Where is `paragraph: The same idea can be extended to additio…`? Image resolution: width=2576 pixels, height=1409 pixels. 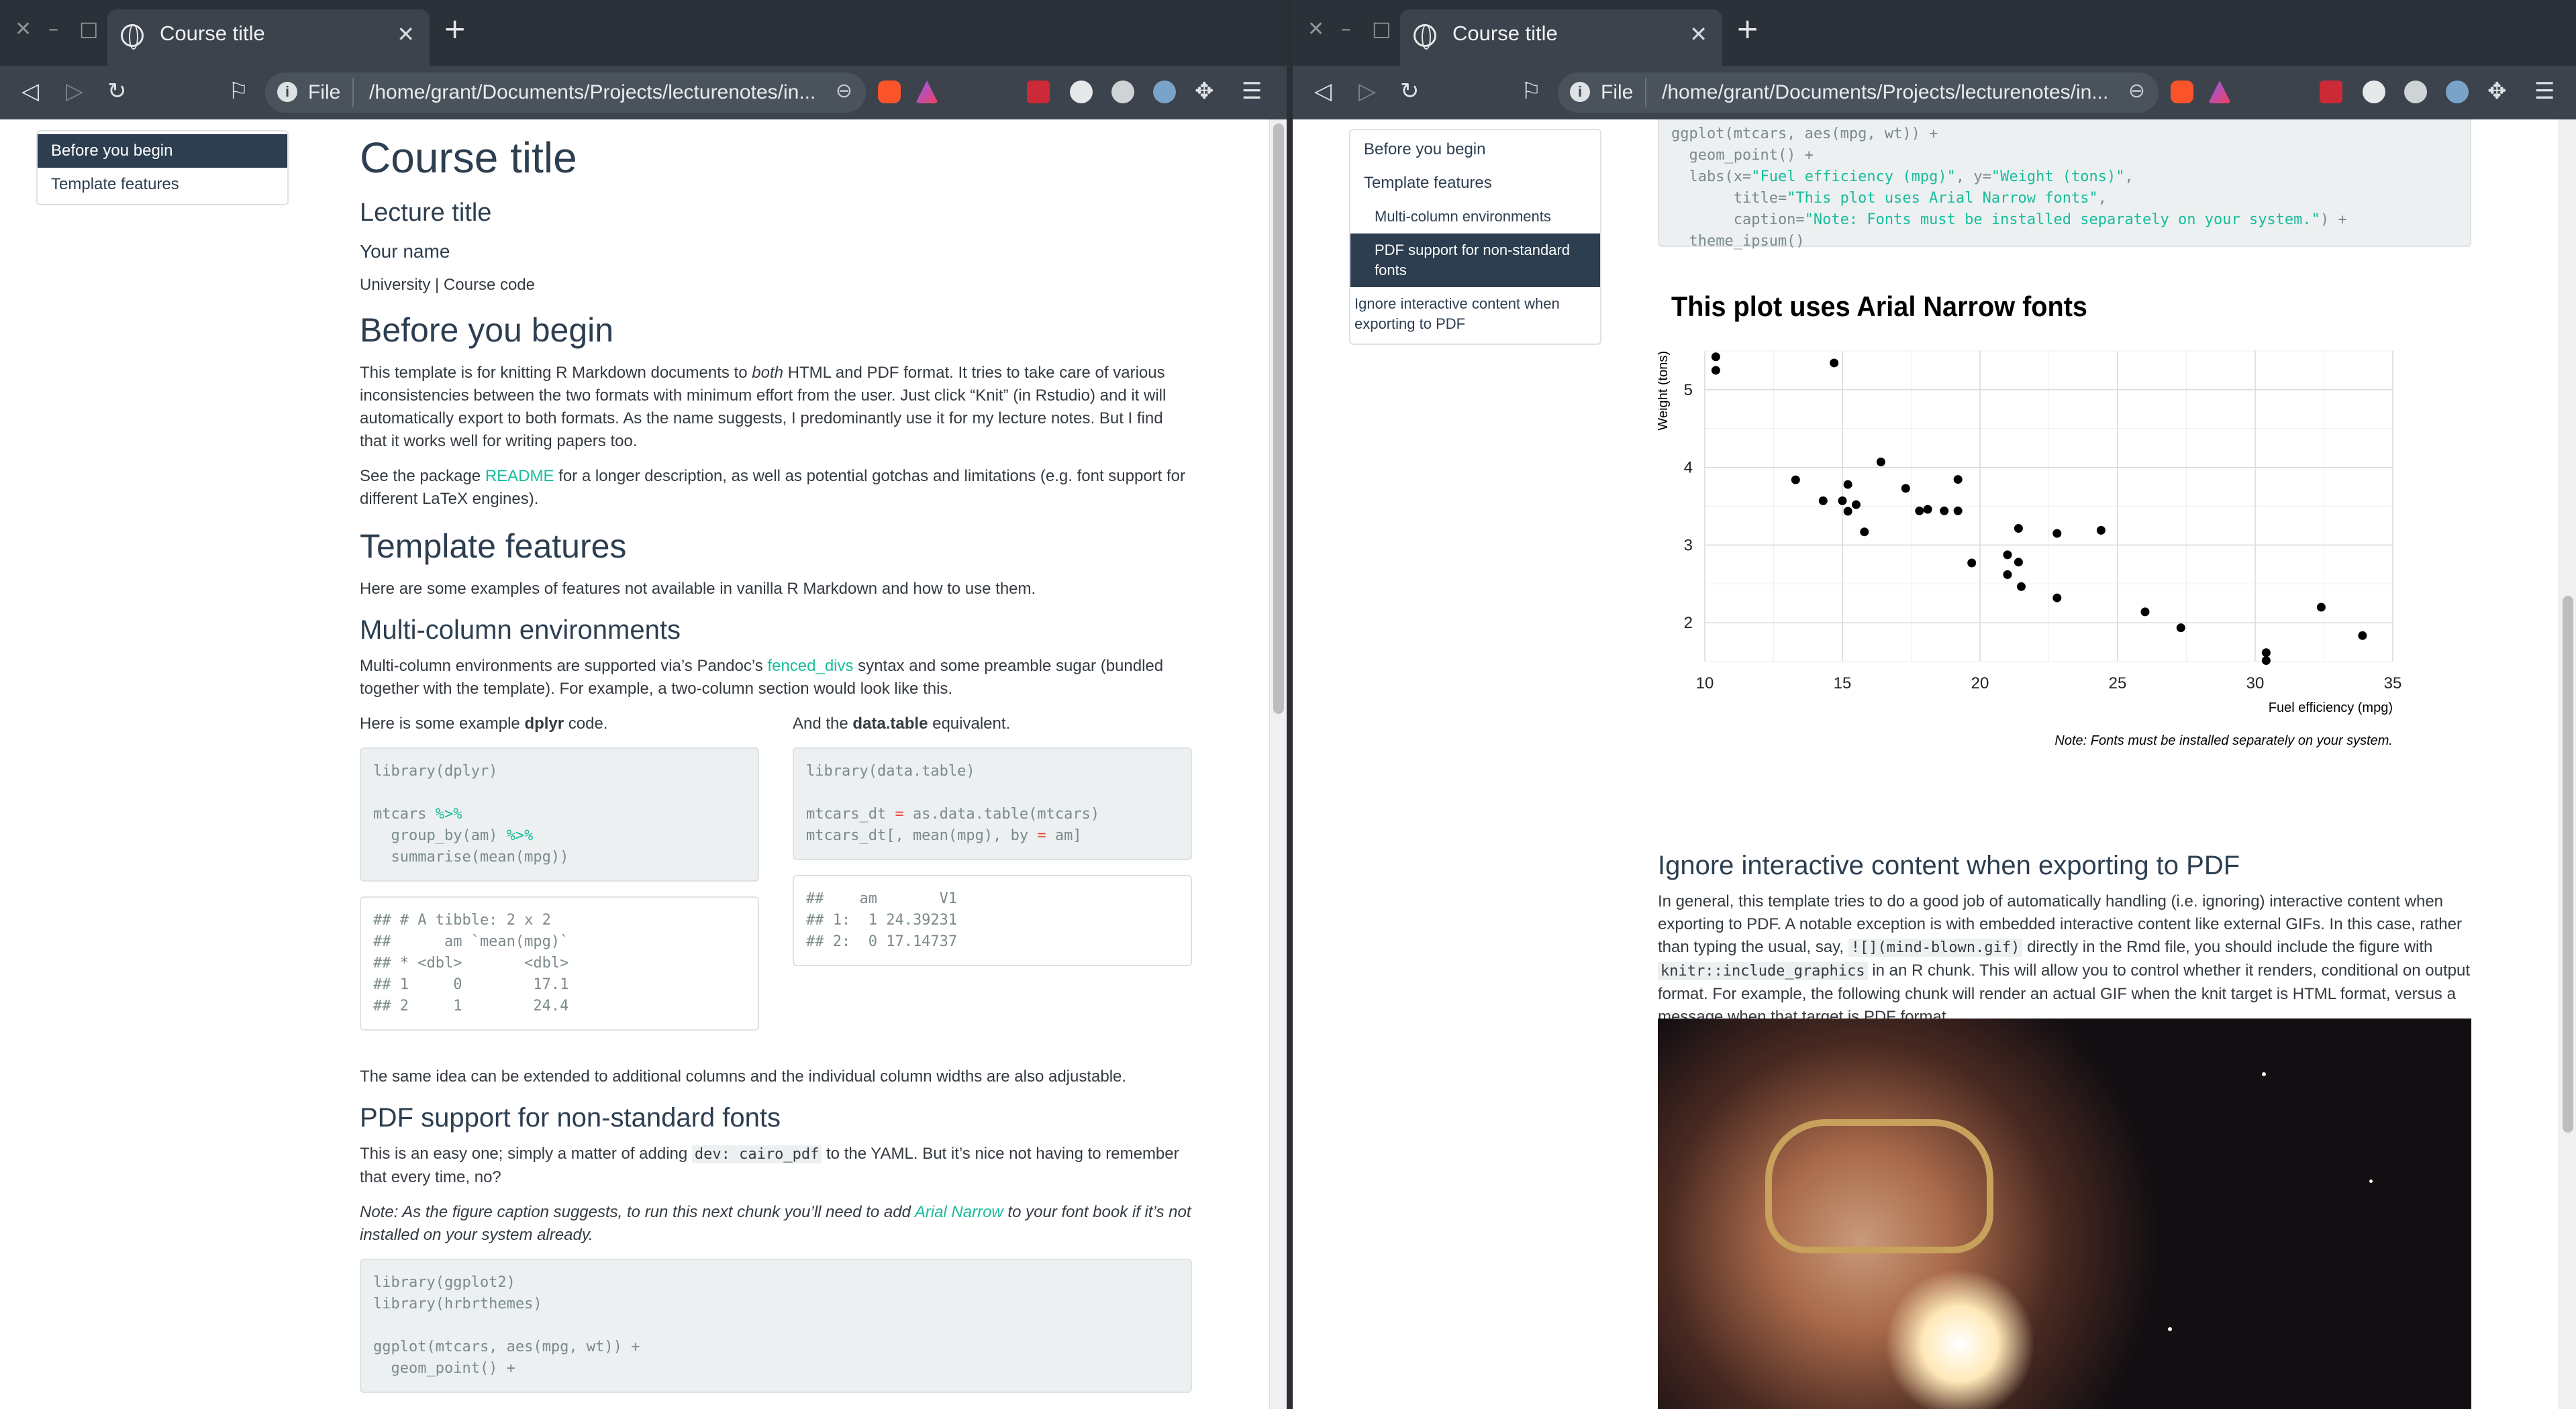 paragraph: The same idea can be extended to additio… is located at coordinates (743, 1076).